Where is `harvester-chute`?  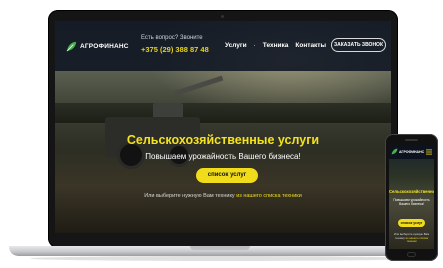
harvester-chute is located at coordinates (199, 85).